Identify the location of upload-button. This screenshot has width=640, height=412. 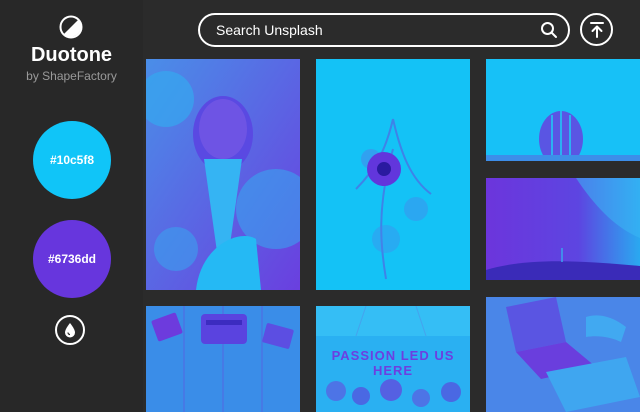
(596, 29).